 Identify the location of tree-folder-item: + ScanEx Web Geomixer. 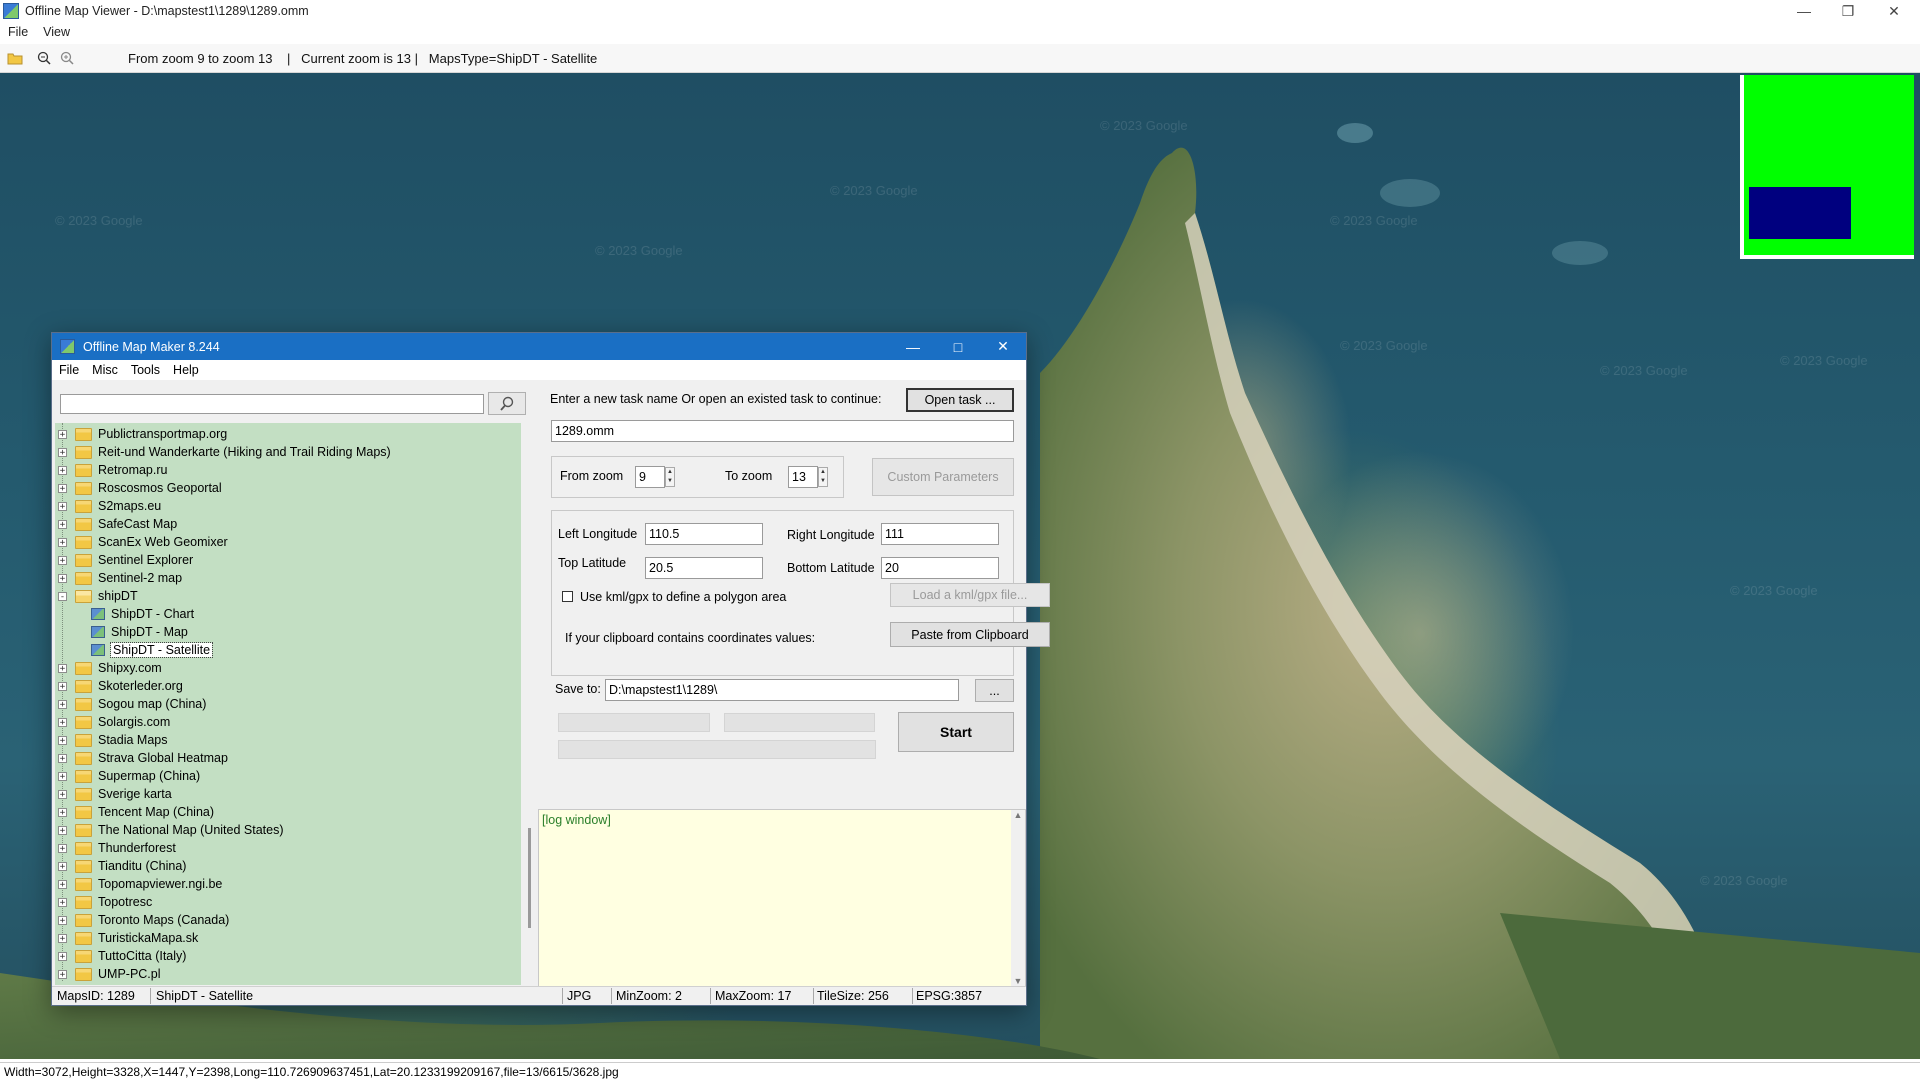
(141, 542).